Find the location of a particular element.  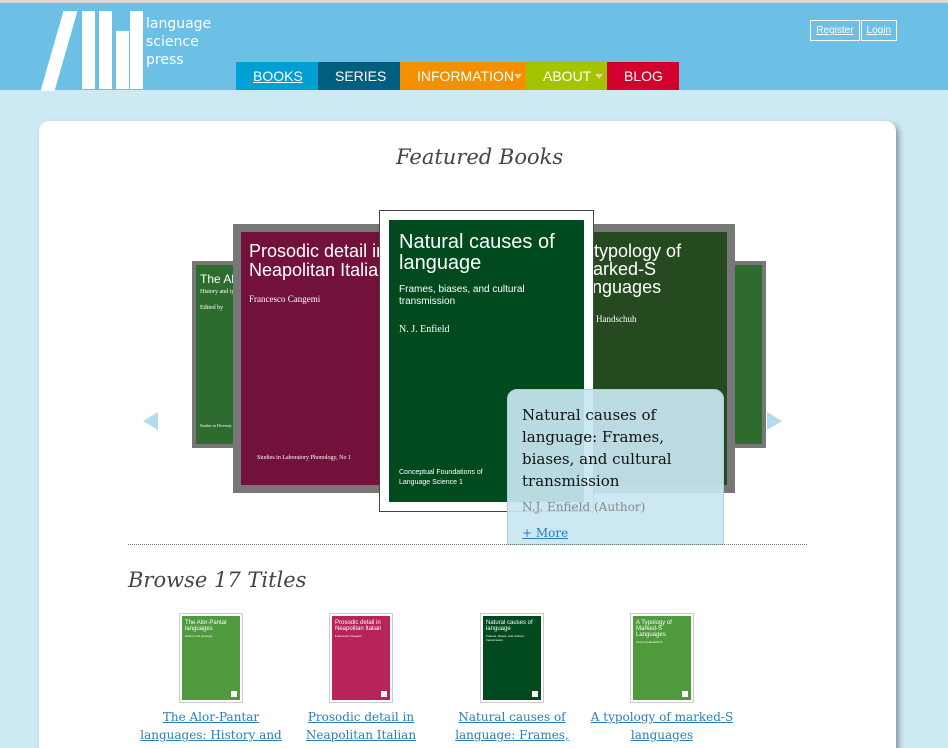

book-author: Francesco Cangemi is located at coordinates (285, 299).